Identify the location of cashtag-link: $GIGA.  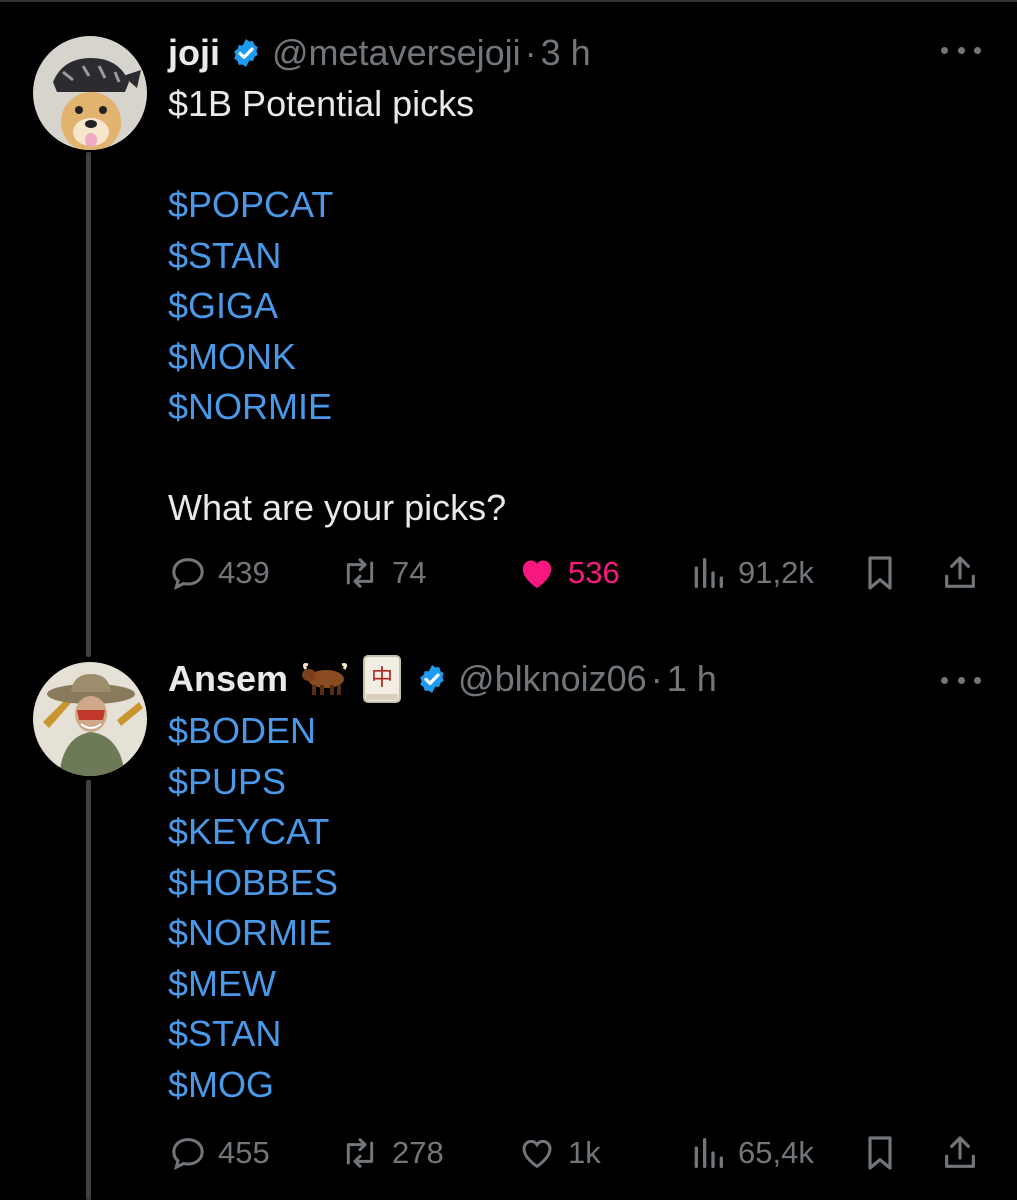
(337, 306).